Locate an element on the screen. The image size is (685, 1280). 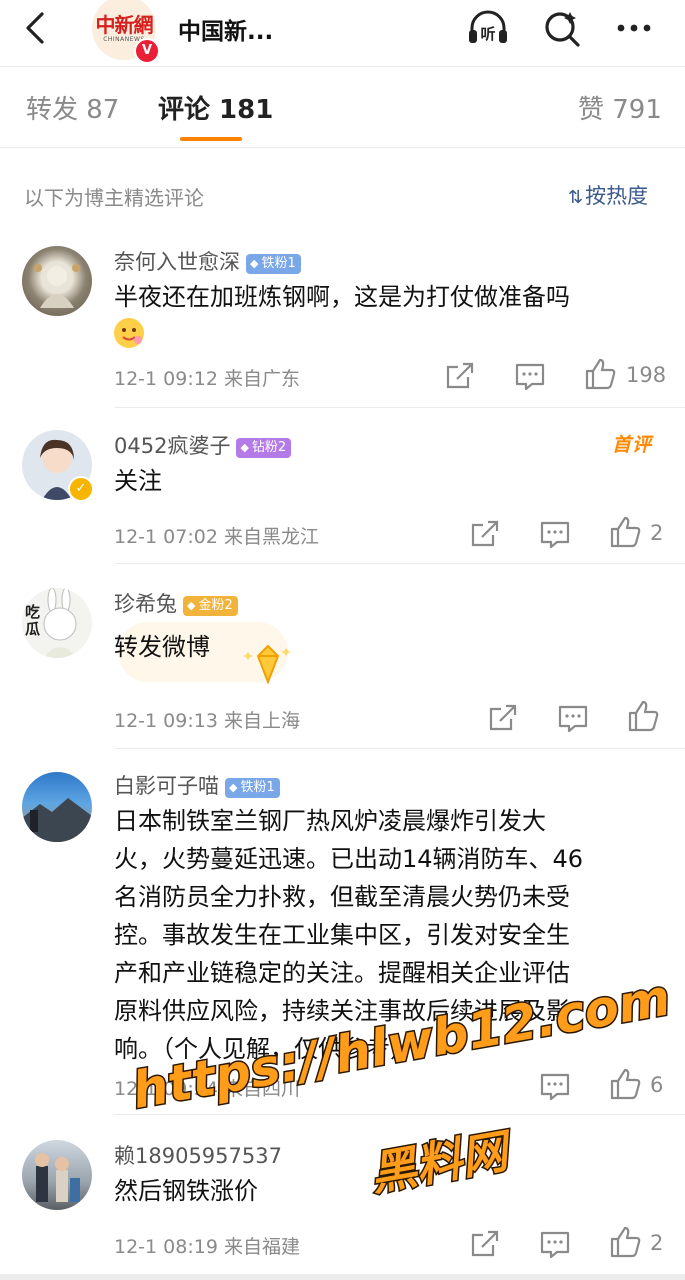
comment-text-line: 控。事故发生在工业集中区，引发对安全生 is located at coordinates (342, 935).